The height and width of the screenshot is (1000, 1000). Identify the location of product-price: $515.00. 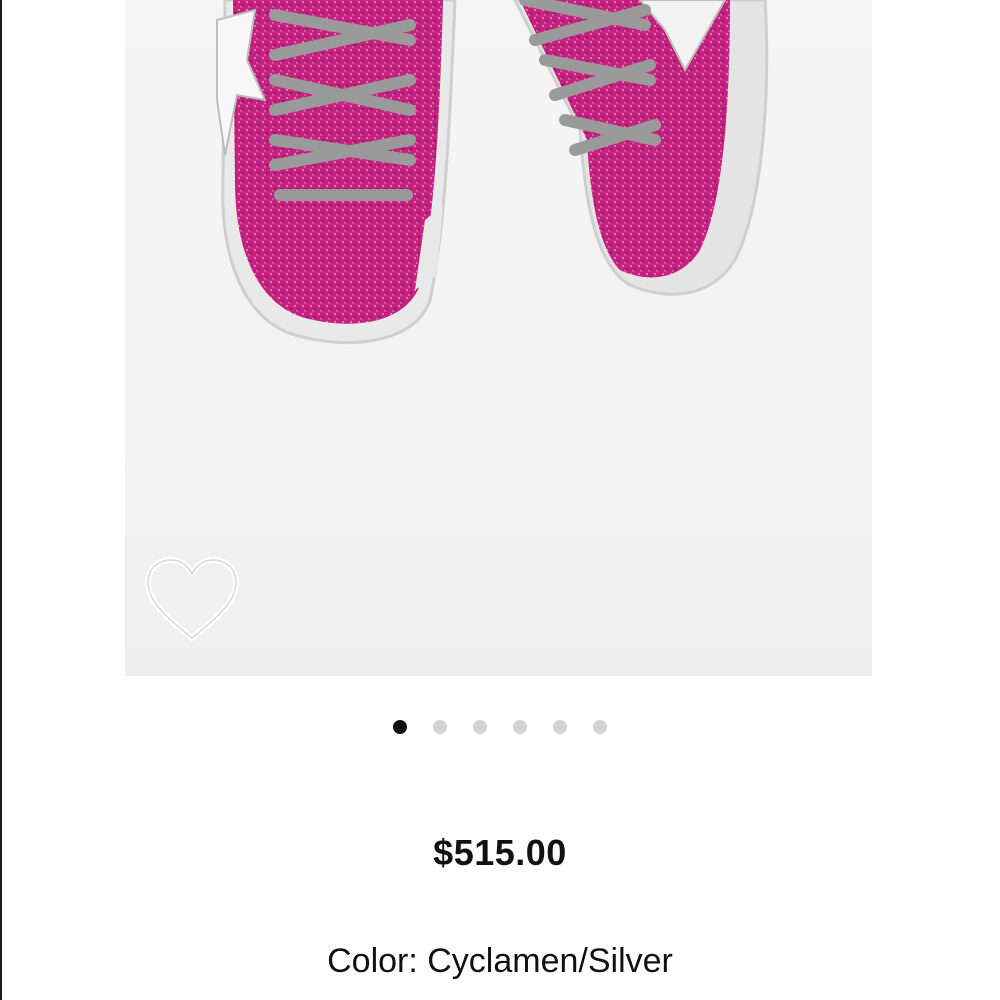
(500, 852).